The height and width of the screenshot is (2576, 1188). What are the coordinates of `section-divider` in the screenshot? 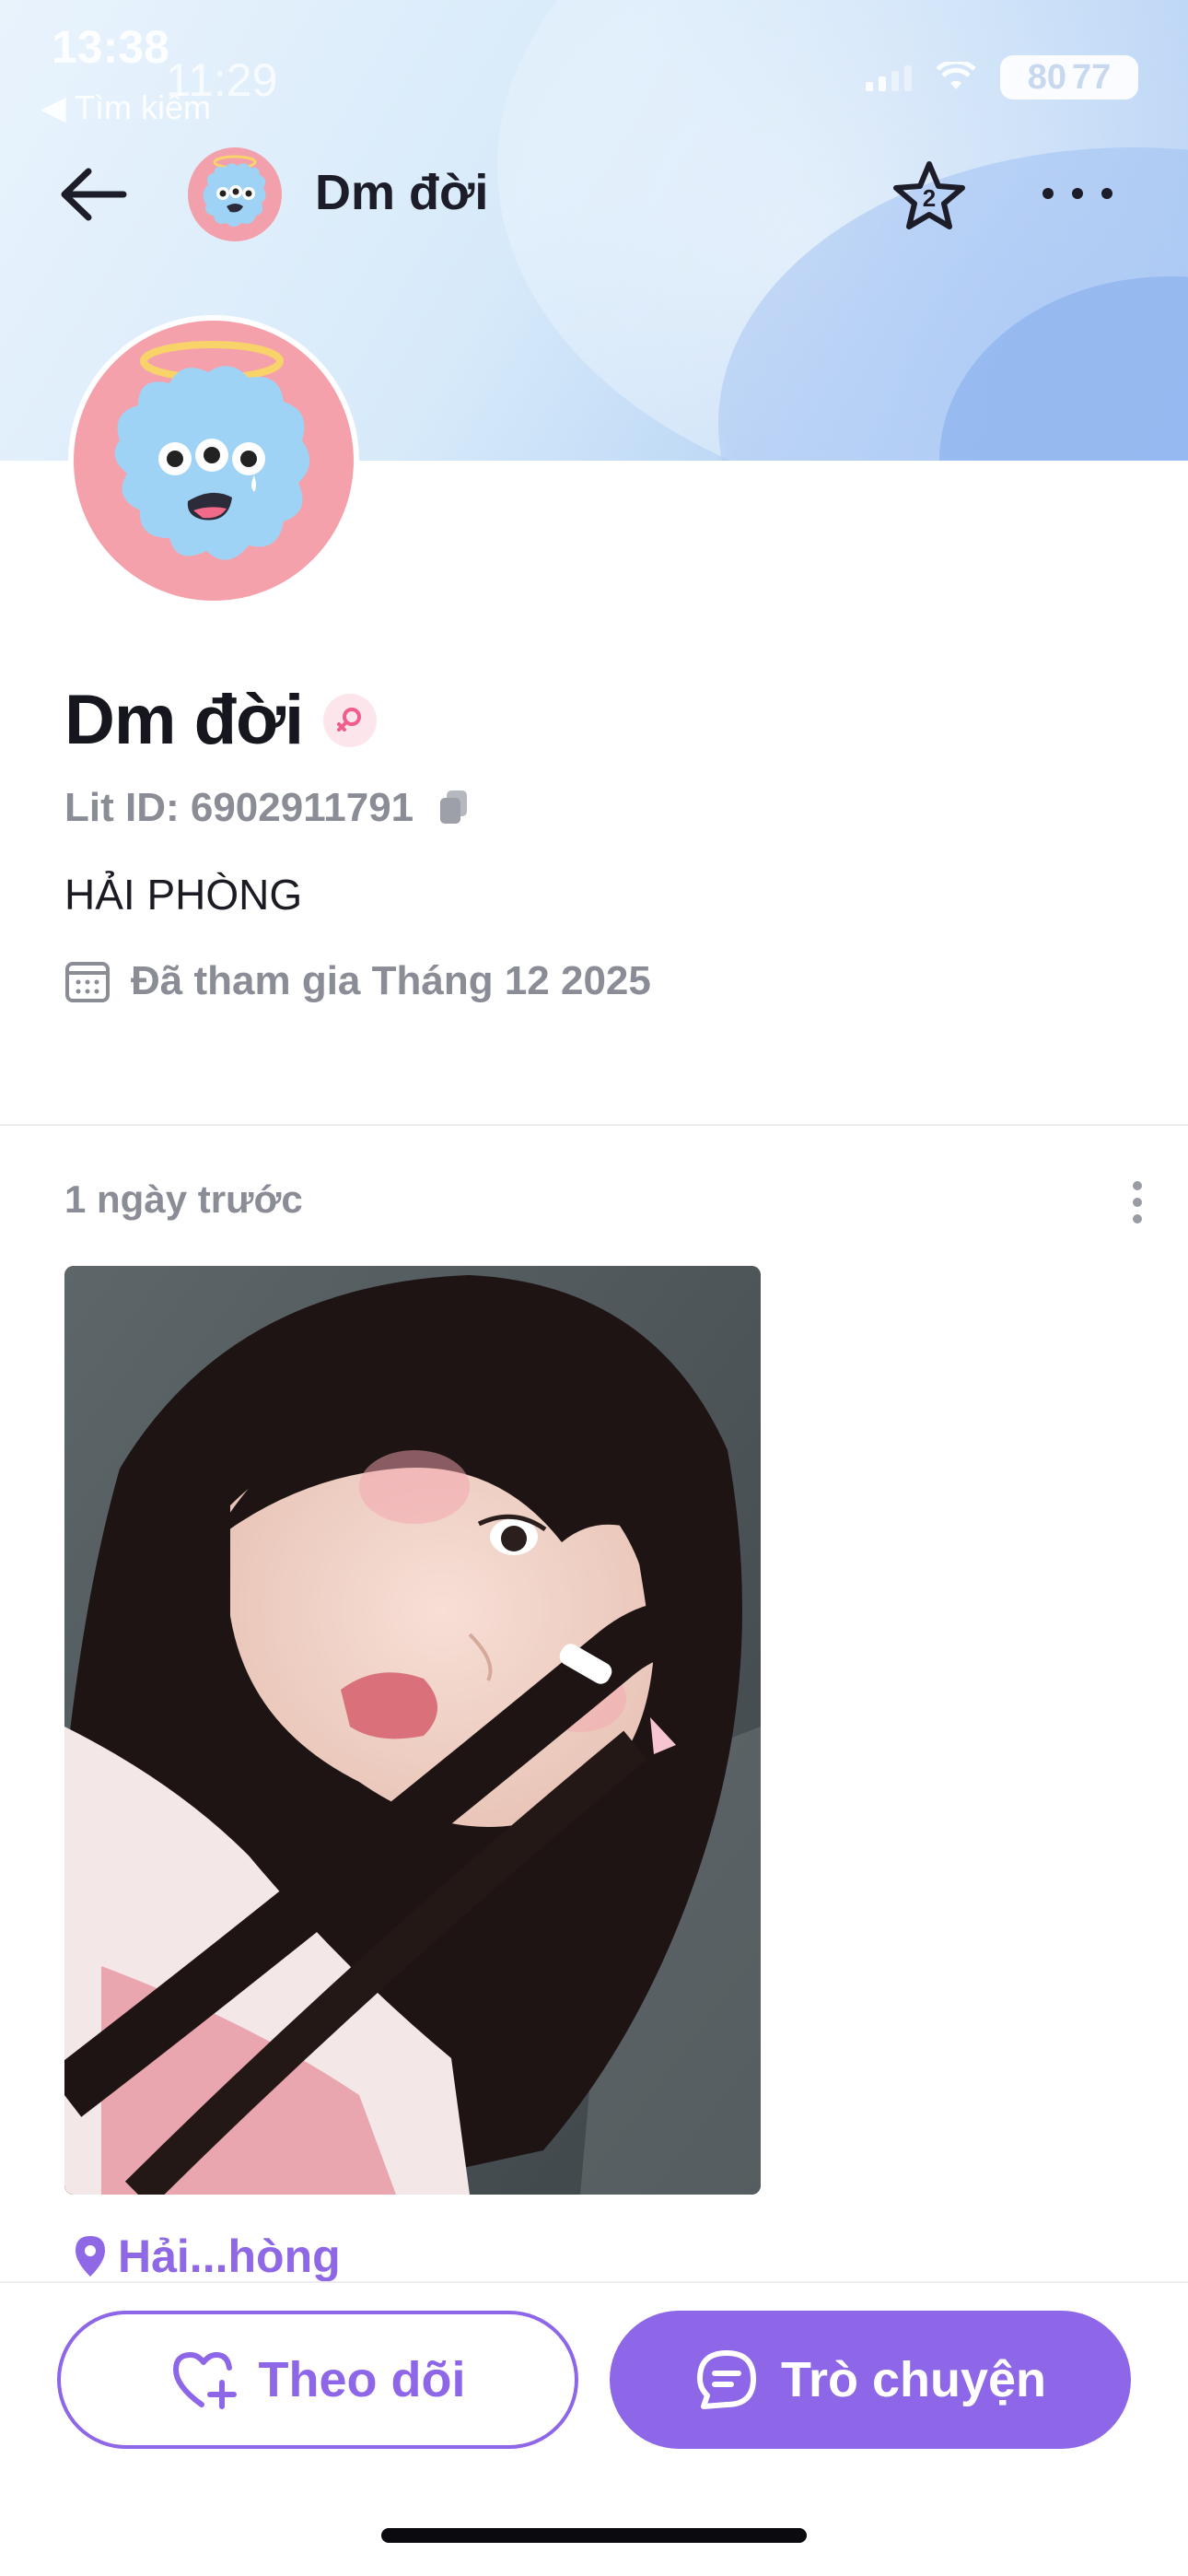 It's located at (594, 1125).